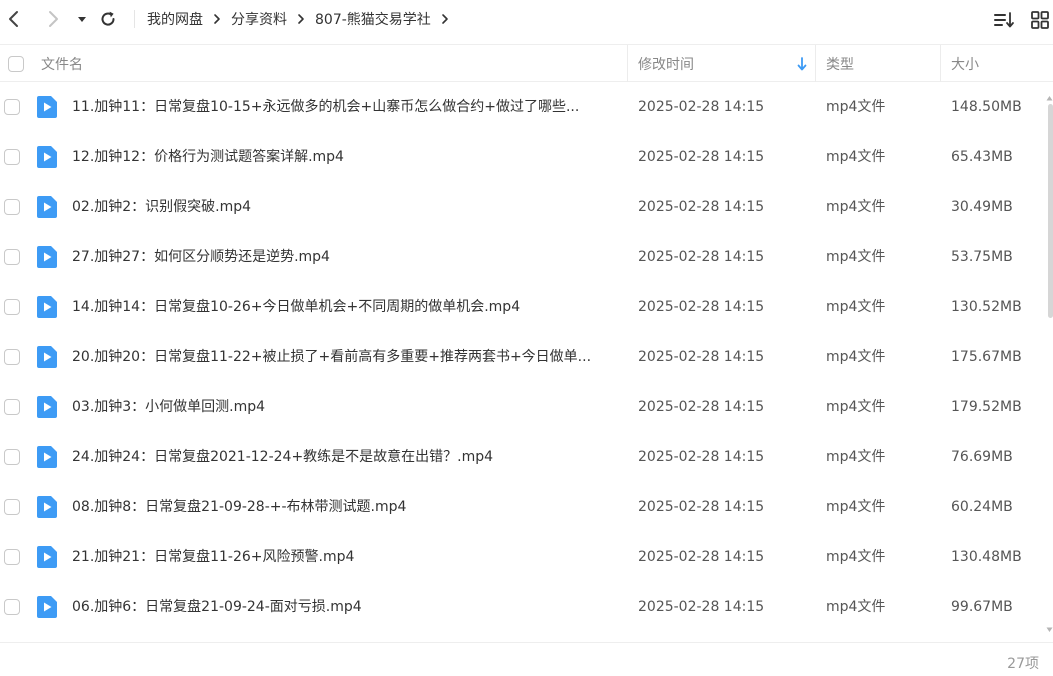  Describe the element at coordinates (259, 19) in the screenshot. I see `breadcrumb-item-shared: 分享资料` at that location.